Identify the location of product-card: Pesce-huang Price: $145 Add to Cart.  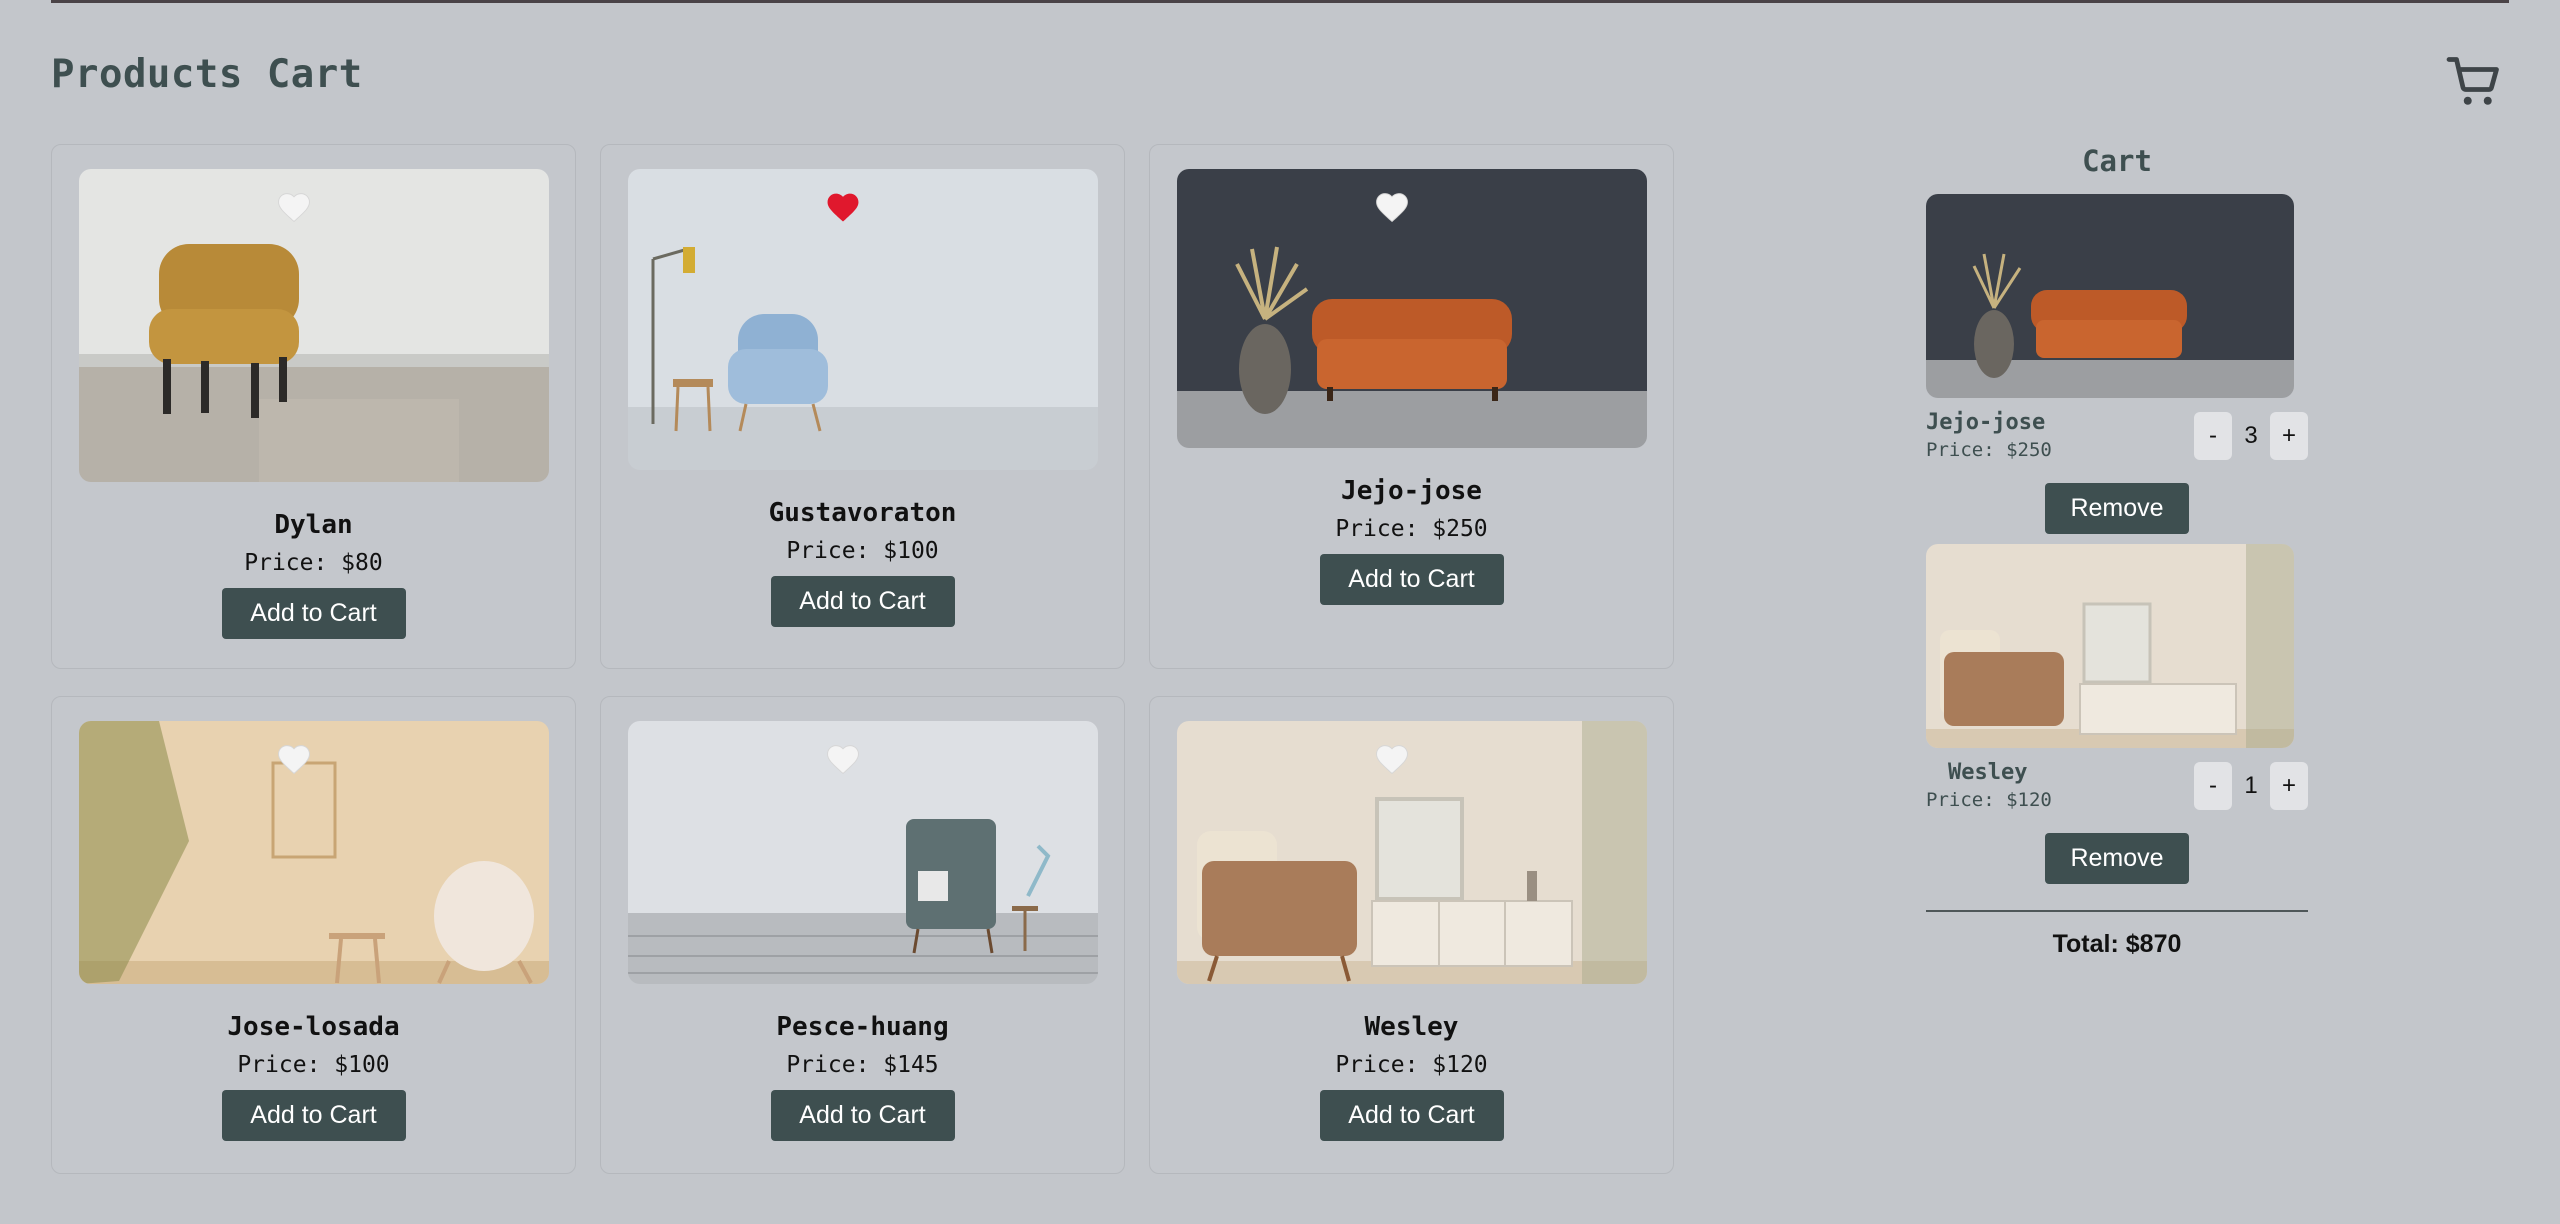
(862, 935).